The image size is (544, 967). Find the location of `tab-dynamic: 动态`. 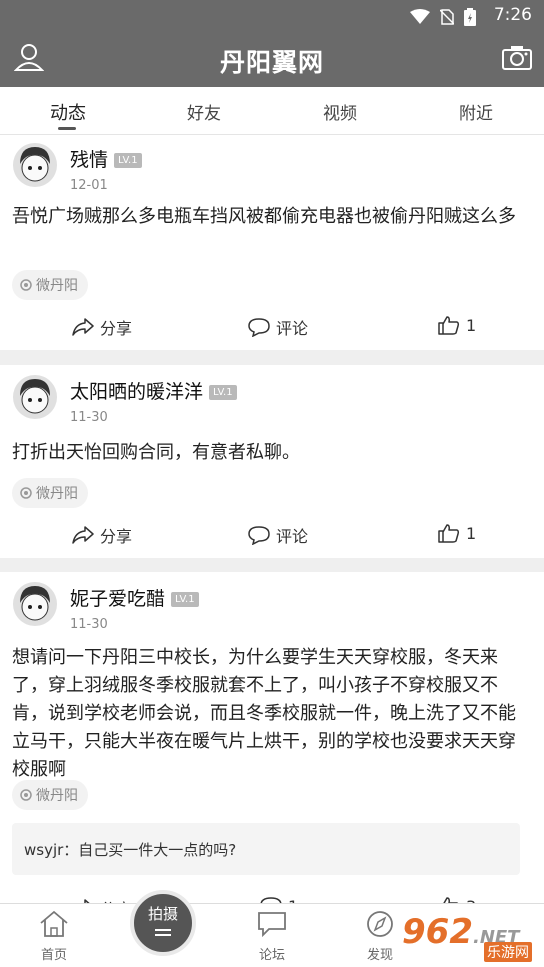

tab-dynamic: 动态 is located at coordinates (68, 112).